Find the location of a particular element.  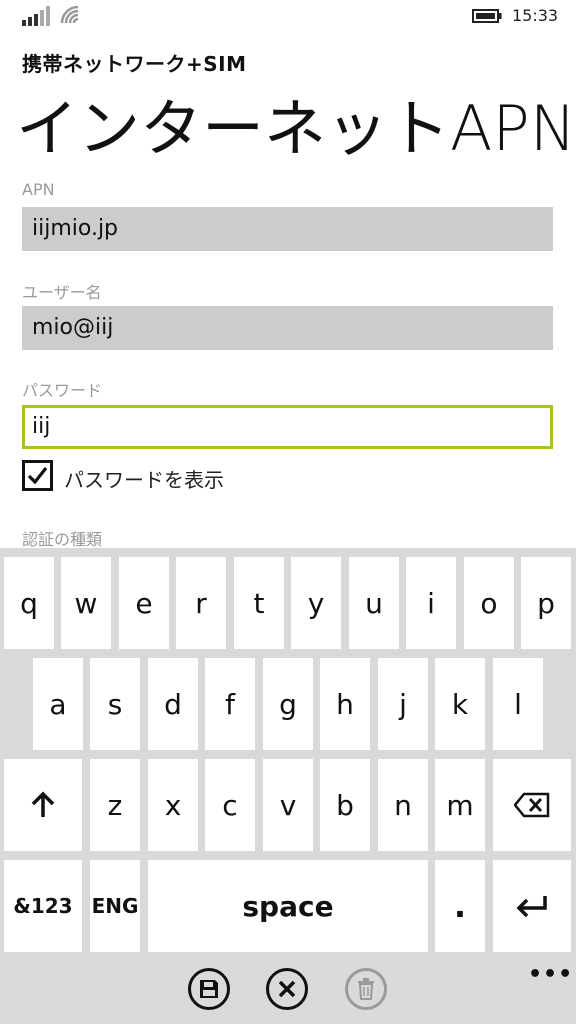

key-r: r is located at coordinates (201, 603).